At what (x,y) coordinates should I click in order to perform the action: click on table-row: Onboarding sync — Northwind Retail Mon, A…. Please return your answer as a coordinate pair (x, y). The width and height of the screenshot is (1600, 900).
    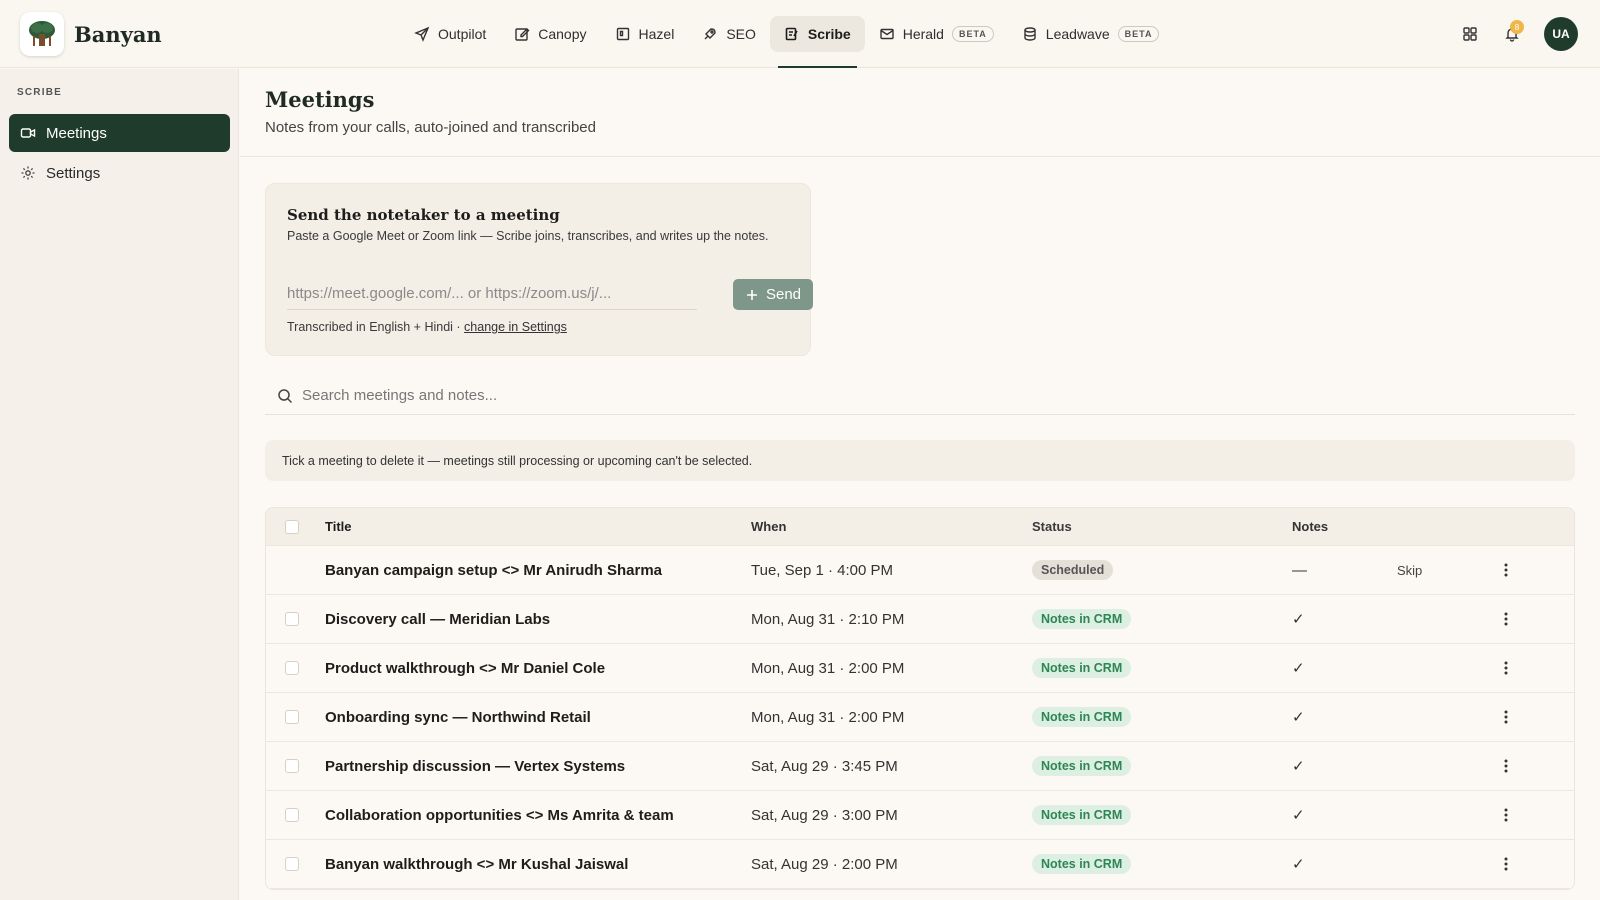
    Looking at the image, I should click on (920, 717).